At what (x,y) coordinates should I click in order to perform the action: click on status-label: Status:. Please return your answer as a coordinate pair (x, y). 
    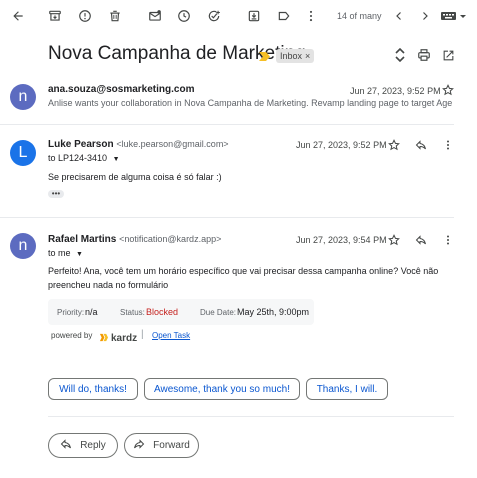
    Looking at the image, I should click on (132, 312).